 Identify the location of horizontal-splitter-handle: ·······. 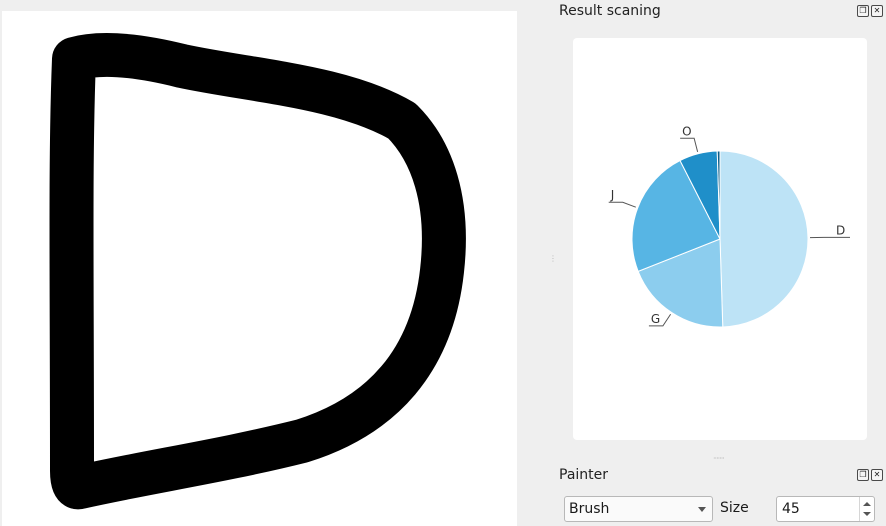
(723, 459).